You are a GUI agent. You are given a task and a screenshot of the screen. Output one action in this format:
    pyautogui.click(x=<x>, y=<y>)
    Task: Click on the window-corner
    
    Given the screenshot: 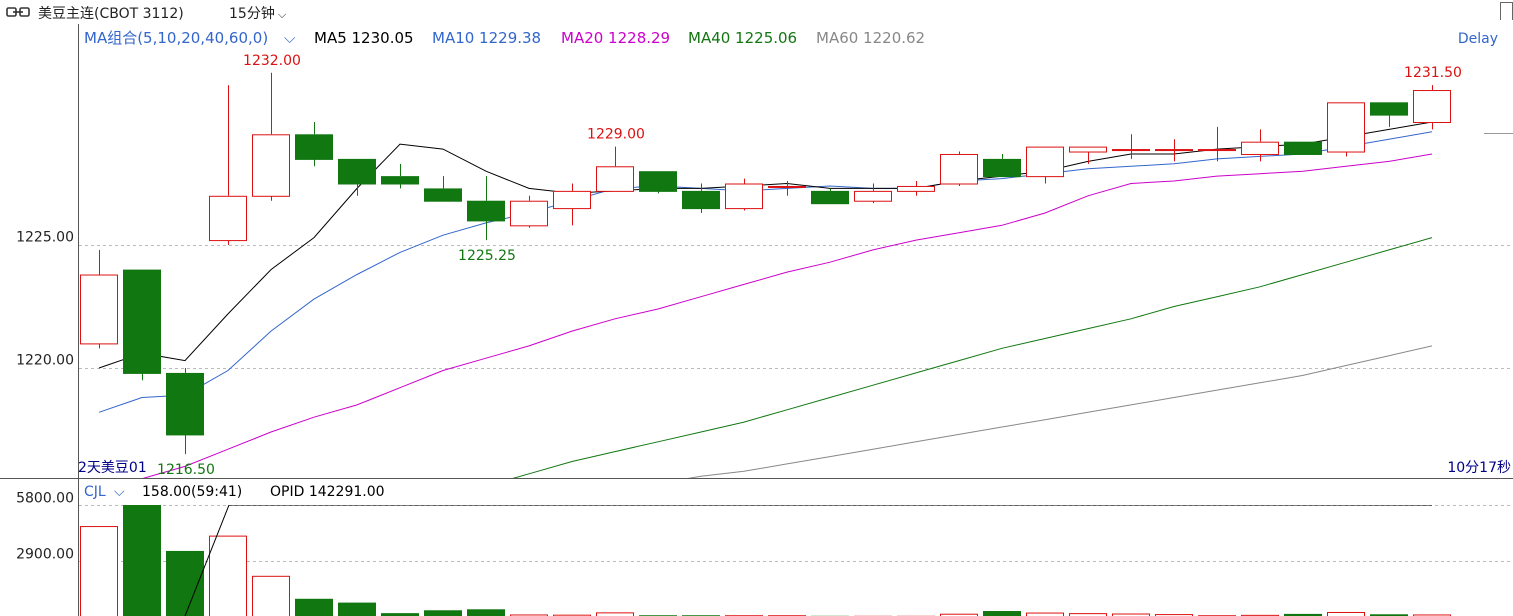 What is the action you would take?
    pyautogui.click(x=1506, y=11)
    